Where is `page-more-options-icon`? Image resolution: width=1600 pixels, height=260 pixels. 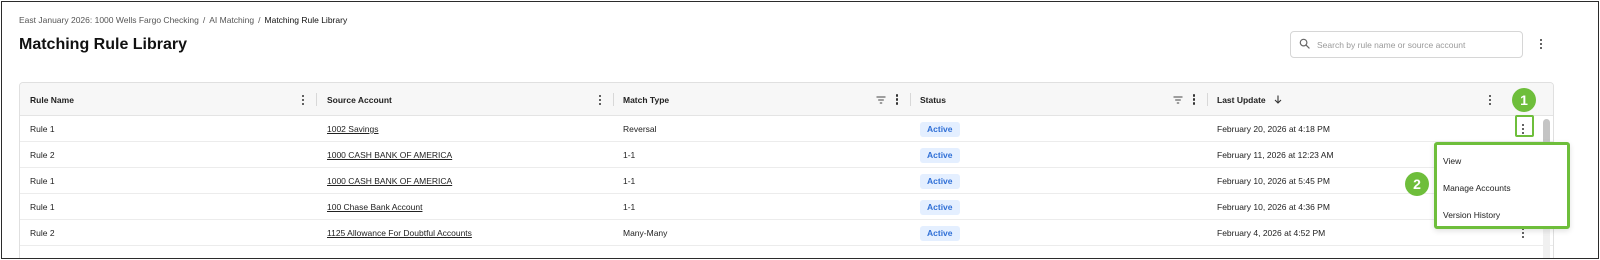 page-more-options-icon is located at coordinates (1541, 44).